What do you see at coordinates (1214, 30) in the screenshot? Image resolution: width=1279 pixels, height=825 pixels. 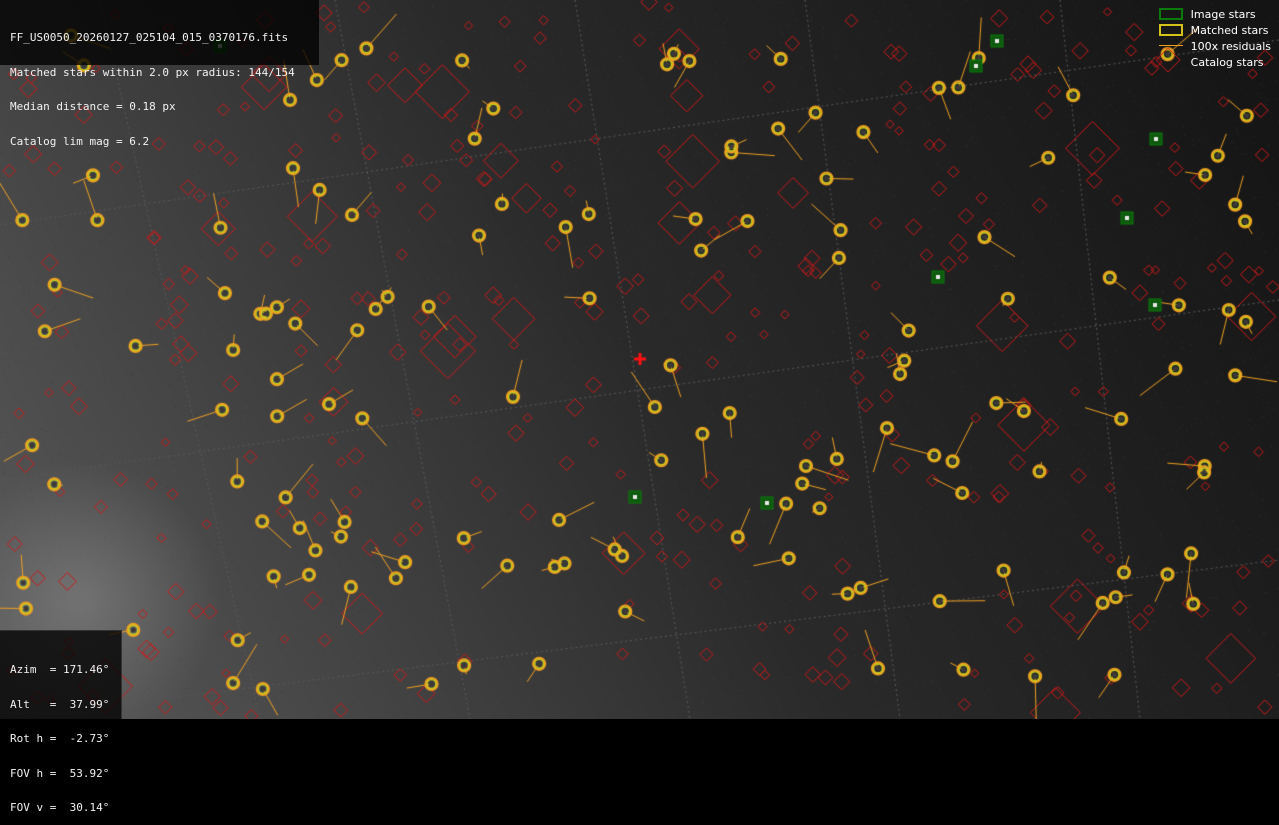 I see `legend-matched-stars: Matched stars` at bounding box center [1214, 30].